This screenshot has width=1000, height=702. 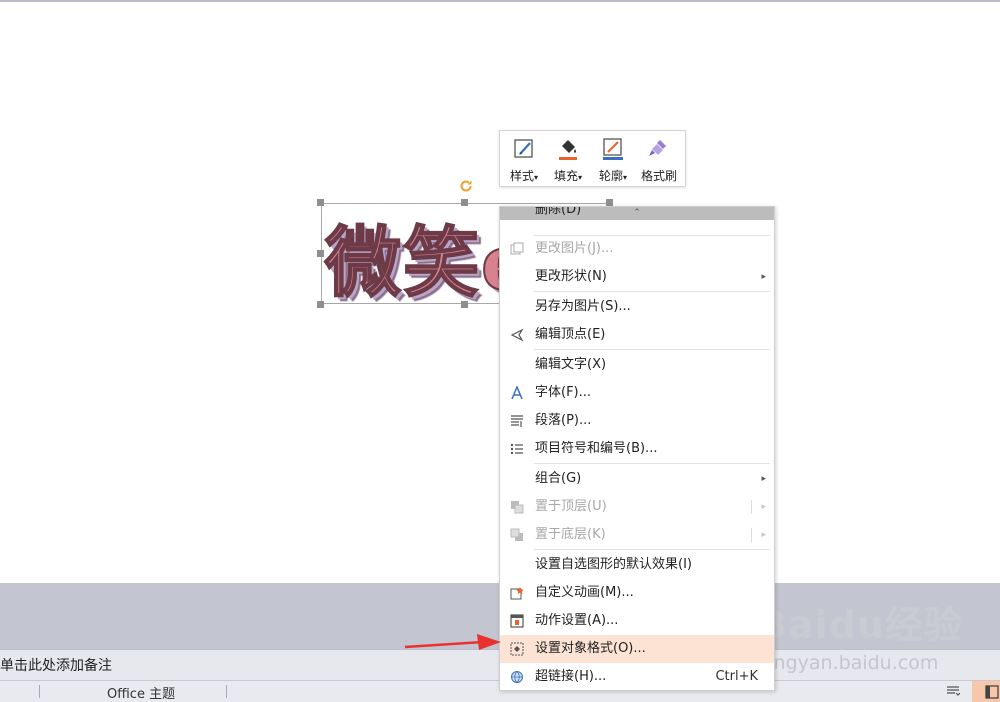 I want to click on fill-button: 填充▾, so click(x=568, y=160).